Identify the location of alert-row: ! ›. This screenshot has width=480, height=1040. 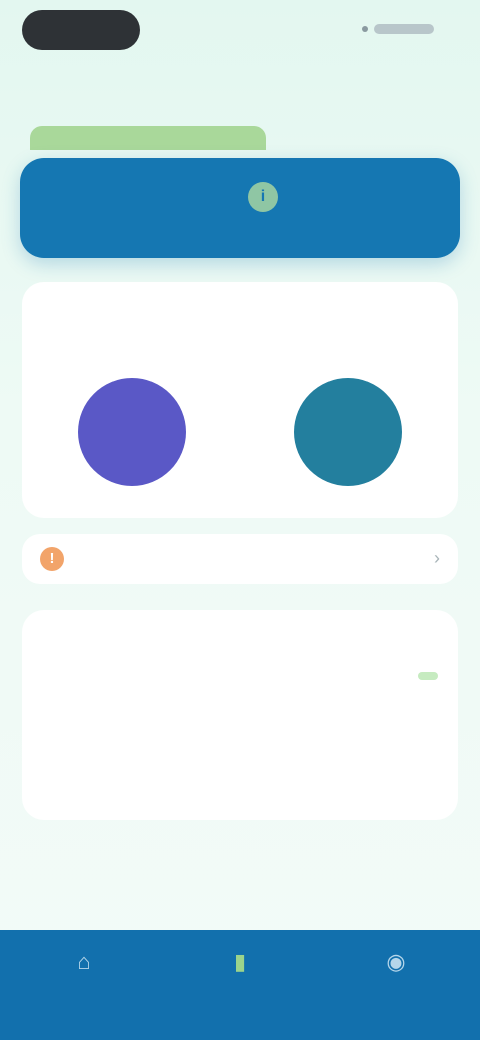
(240, 559).